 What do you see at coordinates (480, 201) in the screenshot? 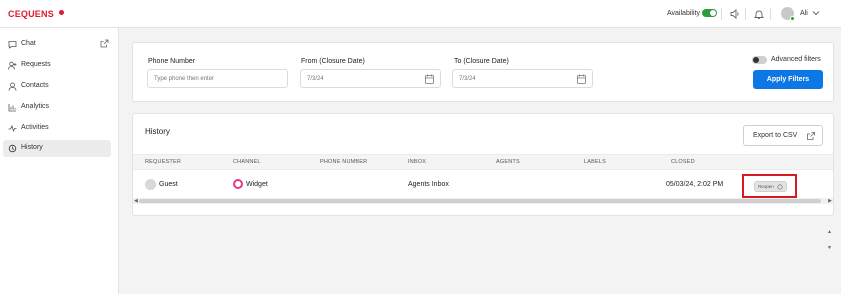
I see `scrollbar-thumb` at bounding box center [480, 201].